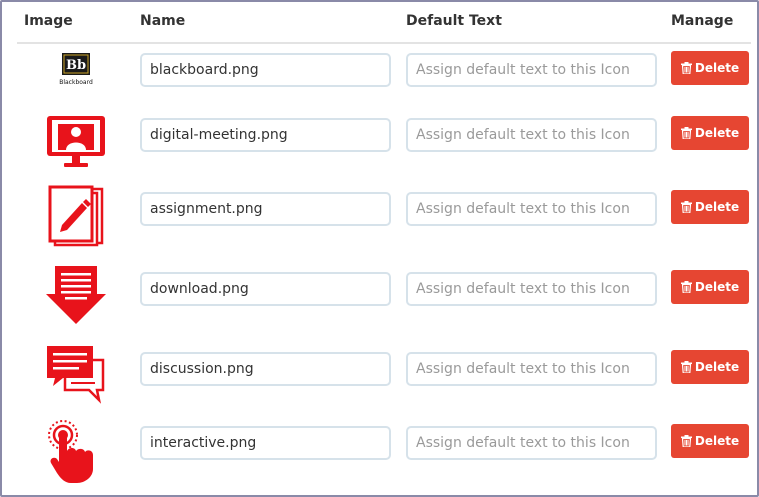 The width and height of the screenshot is (759, 497). What do you see at coordinates (702, 21) in the screenshot?
I see `header-manage: Manage` at bounding box center [702, 21].